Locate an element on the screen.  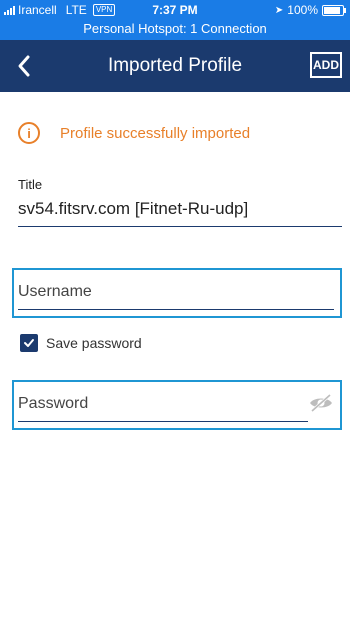
notice-text: Profile successfully imported is located at coordinates (155, 133).